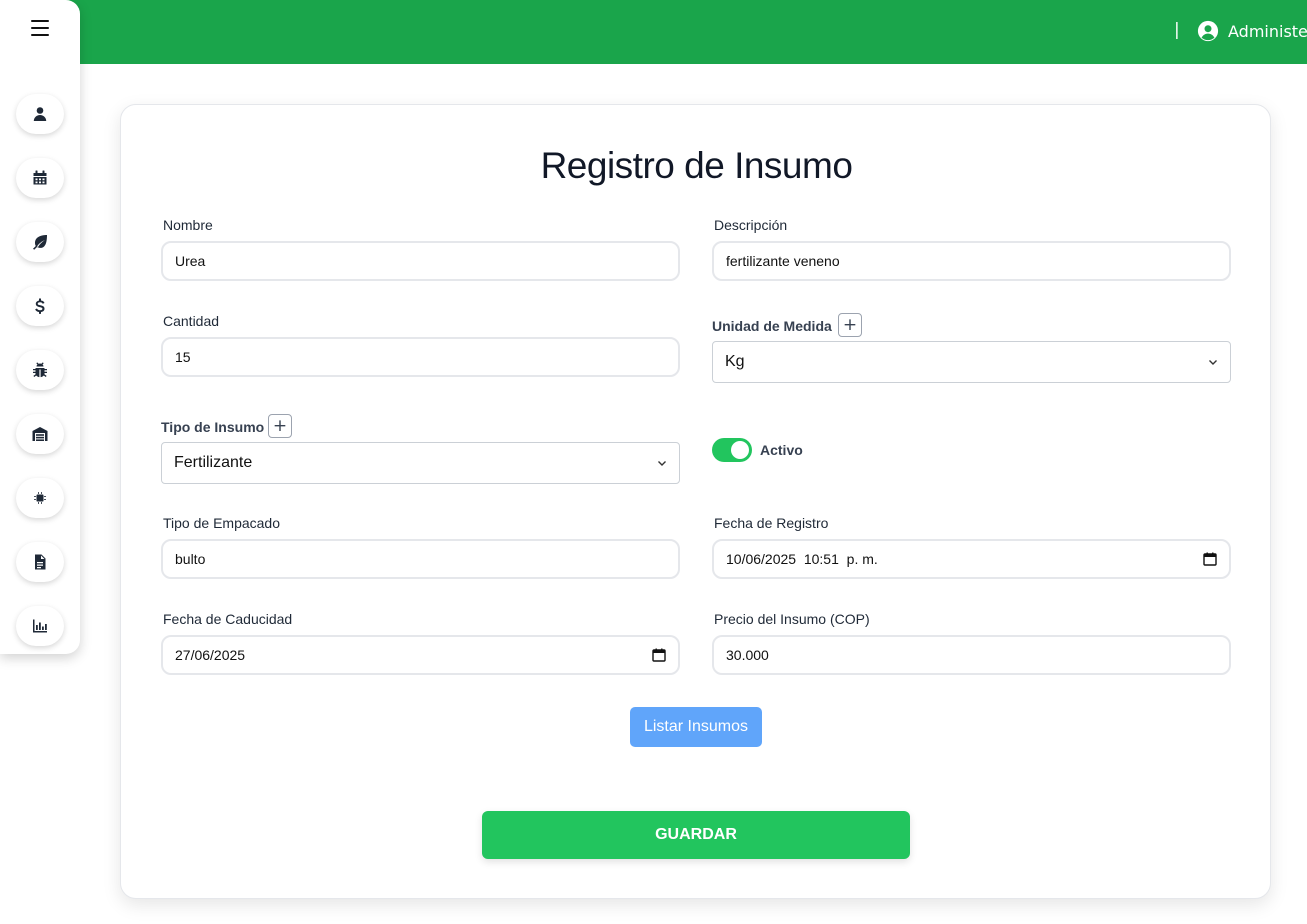 This screenshot has width=1307, height=924. Describe the element at coordinates (971, 261) in the screenshot. I see `descripcion-input: fertilizante veneno` at that location.